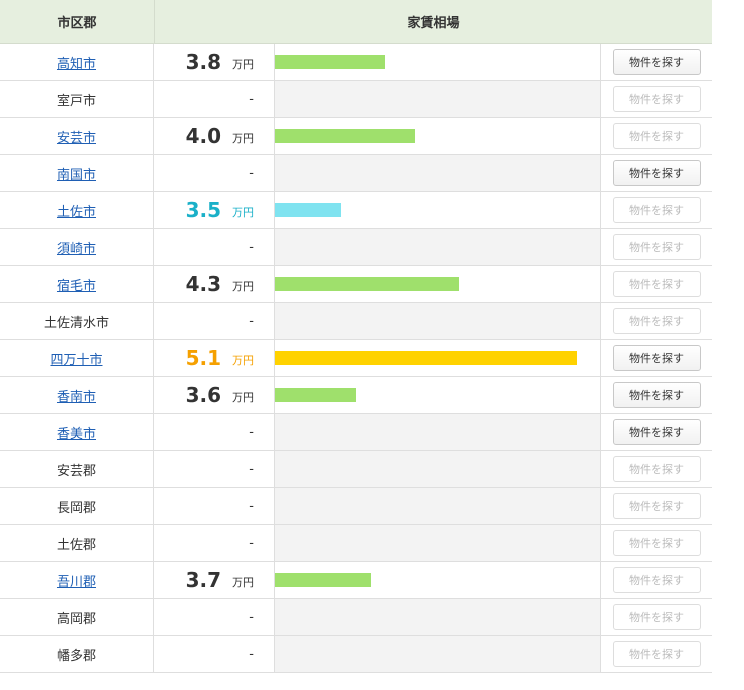 The width and height of the screenshot is (744, 690). I want to click on area-name-cell: 土佐清水市, so click(77, 321).